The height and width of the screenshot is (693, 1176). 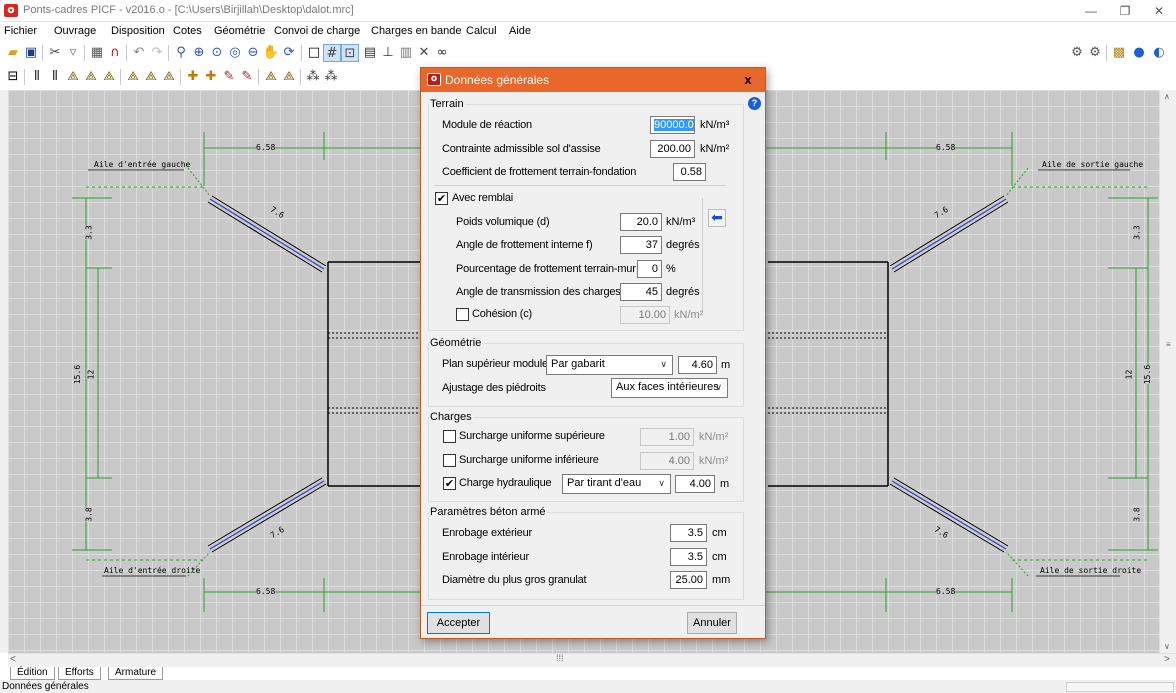 What do you see at coordinates (1167, 646) in the screenshot?
I see `scroll-down-icon: ∨` at bounding box center [1167, 646].